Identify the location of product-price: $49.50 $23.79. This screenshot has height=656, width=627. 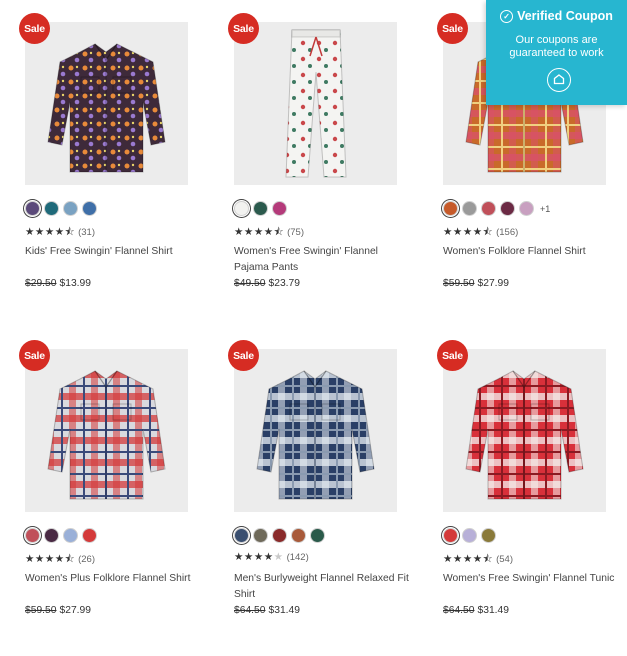
(267, 283).